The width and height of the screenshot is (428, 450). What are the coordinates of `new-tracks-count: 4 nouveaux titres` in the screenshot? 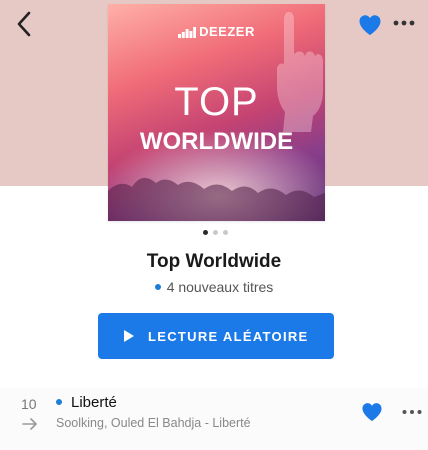 It's located at (220, 287).